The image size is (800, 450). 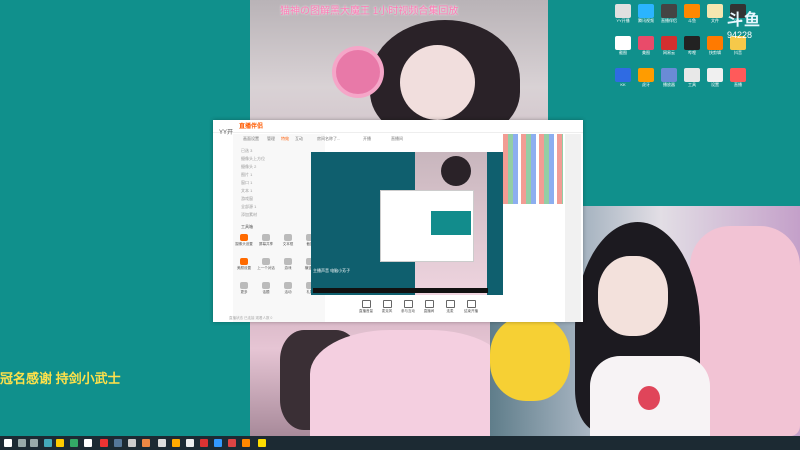 I want to click on source-row: 摄像头 2, so click(x=248, y=167).